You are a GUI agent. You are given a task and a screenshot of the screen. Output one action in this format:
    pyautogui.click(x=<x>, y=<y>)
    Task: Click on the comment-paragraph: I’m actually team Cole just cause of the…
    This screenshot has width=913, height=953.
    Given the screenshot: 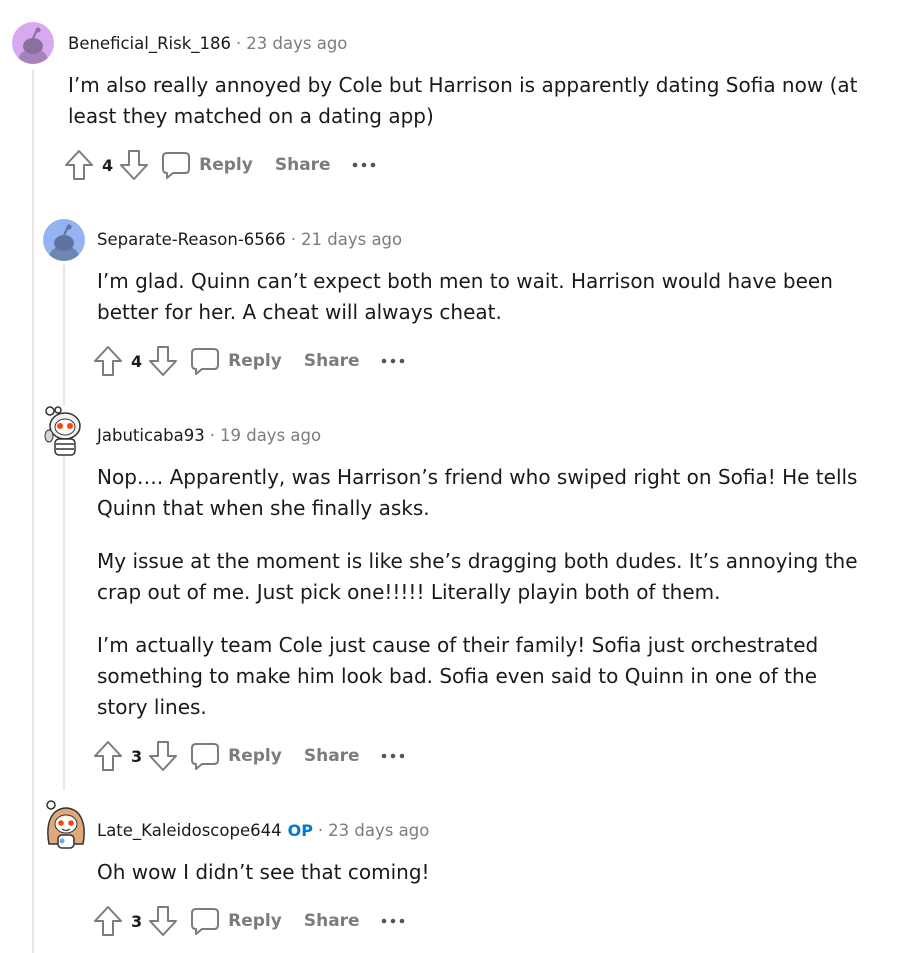 What is the action you would take?
    pyautogui.click(x=458, y=676)
    